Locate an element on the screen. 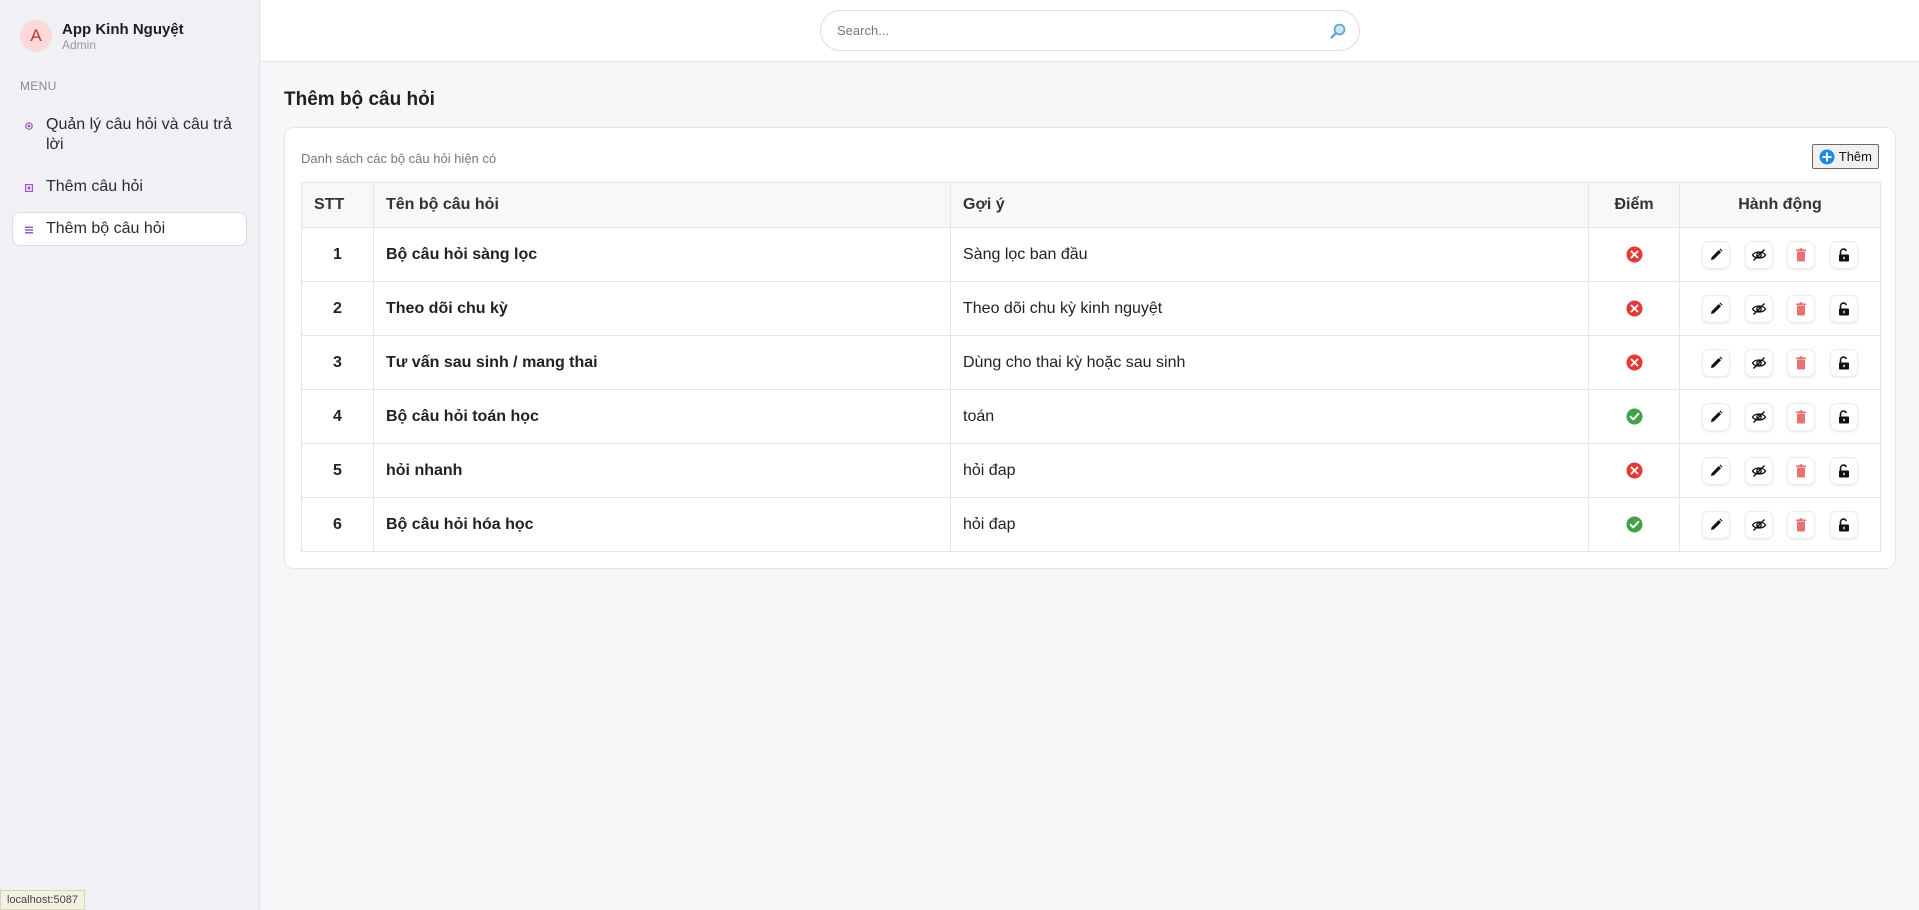 The image size is (1919, 910). cell-hint: Sàng lọc ban đầu is located at coordinates (1269, 254).